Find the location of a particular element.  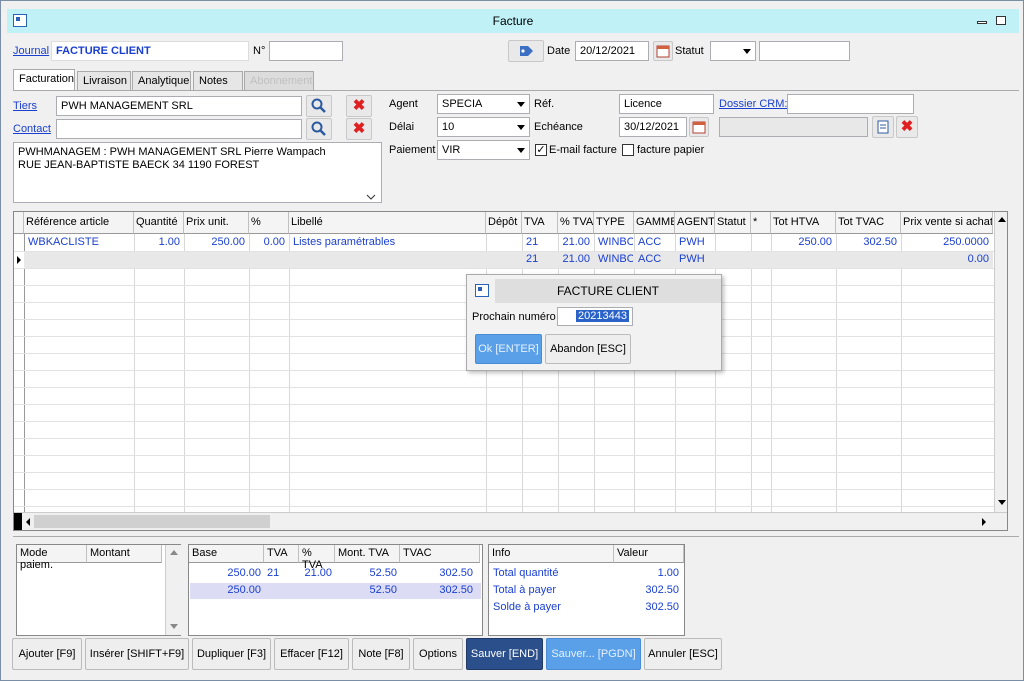

journal-field: FACTURE CLIENT is located at coordinates (150, 51).